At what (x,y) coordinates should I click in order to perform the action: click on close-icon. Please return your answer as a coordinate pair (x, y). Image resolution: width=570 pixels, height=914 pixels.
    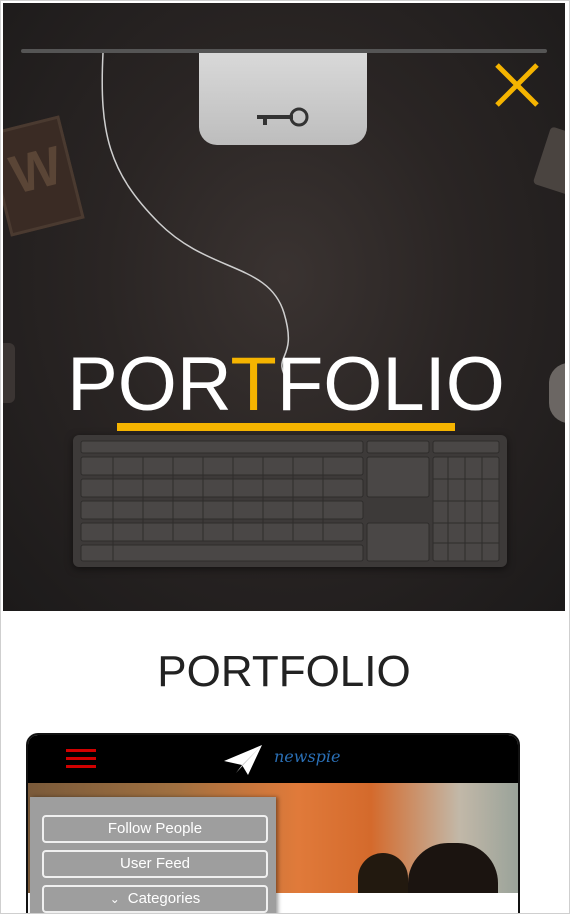
    Looking at the image, I should click on (517, 85).